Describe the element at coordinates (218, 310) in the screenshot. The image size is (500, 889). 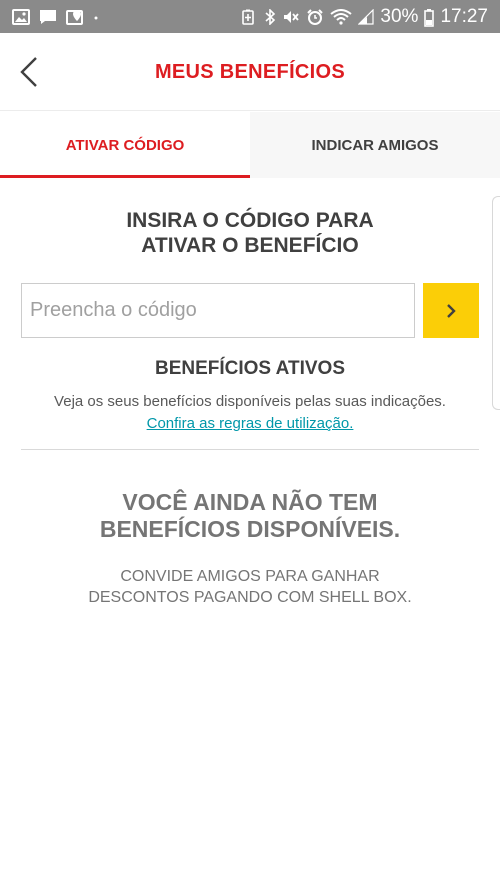
I see `code-input` at that location.